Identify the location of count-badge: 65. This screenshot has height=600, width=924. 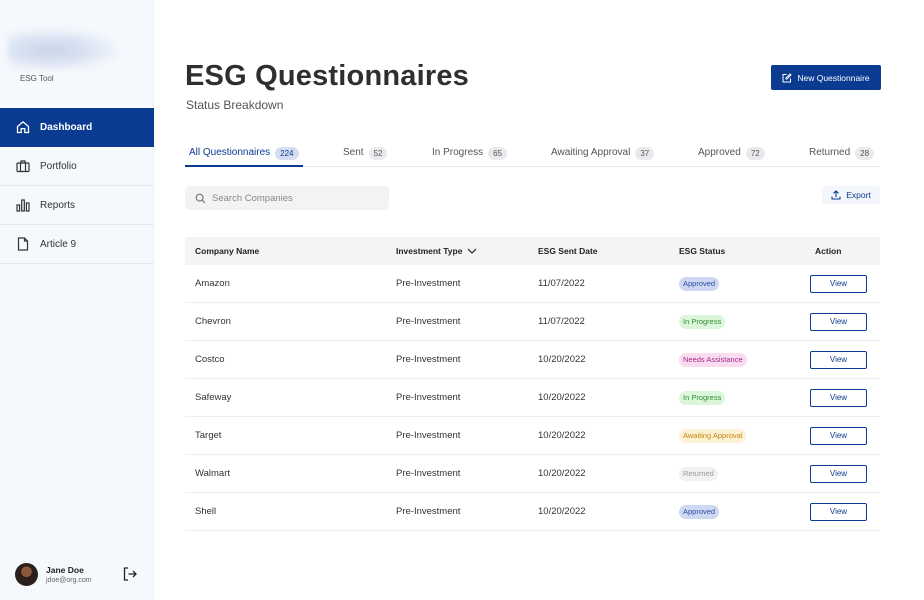
(498, 153).